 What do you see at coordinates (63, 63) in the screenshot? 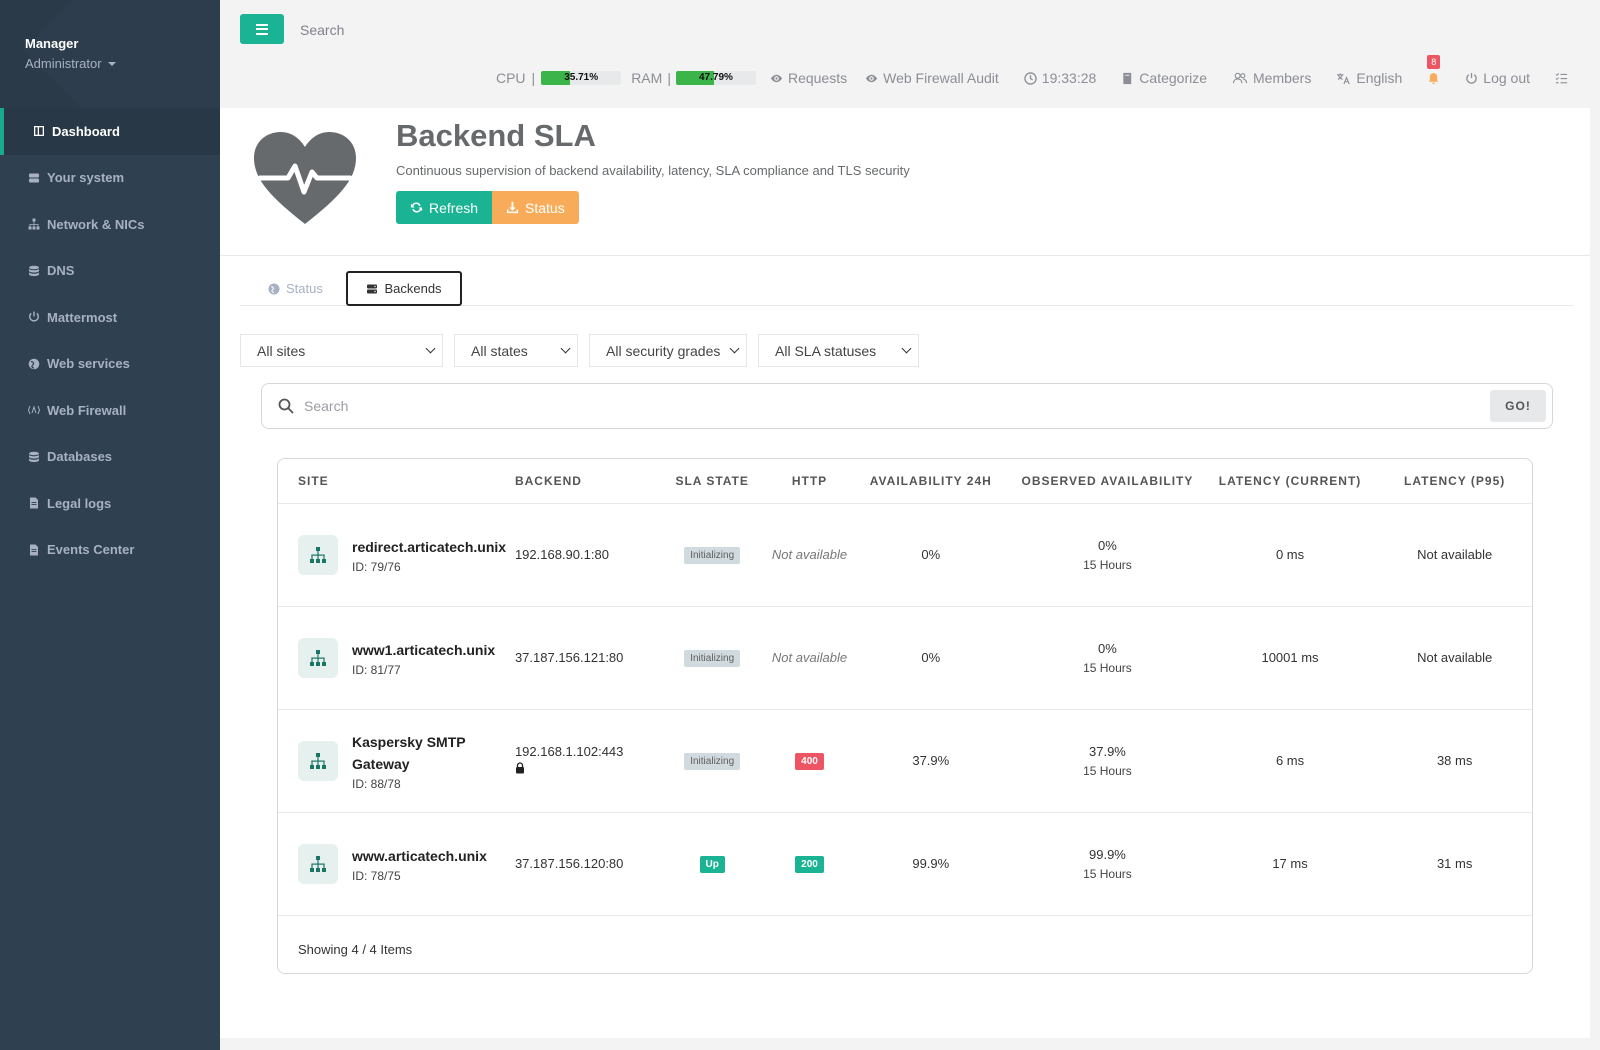
I see `user-role: Administrator` at bounding box center [63, 63].